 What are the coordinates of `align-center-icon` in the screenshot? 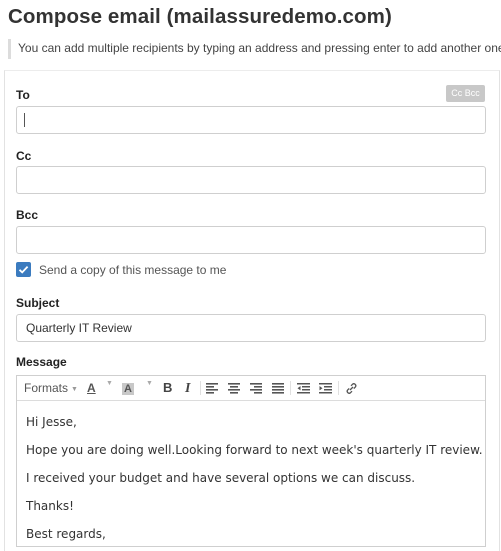 It's located at (234, 388).